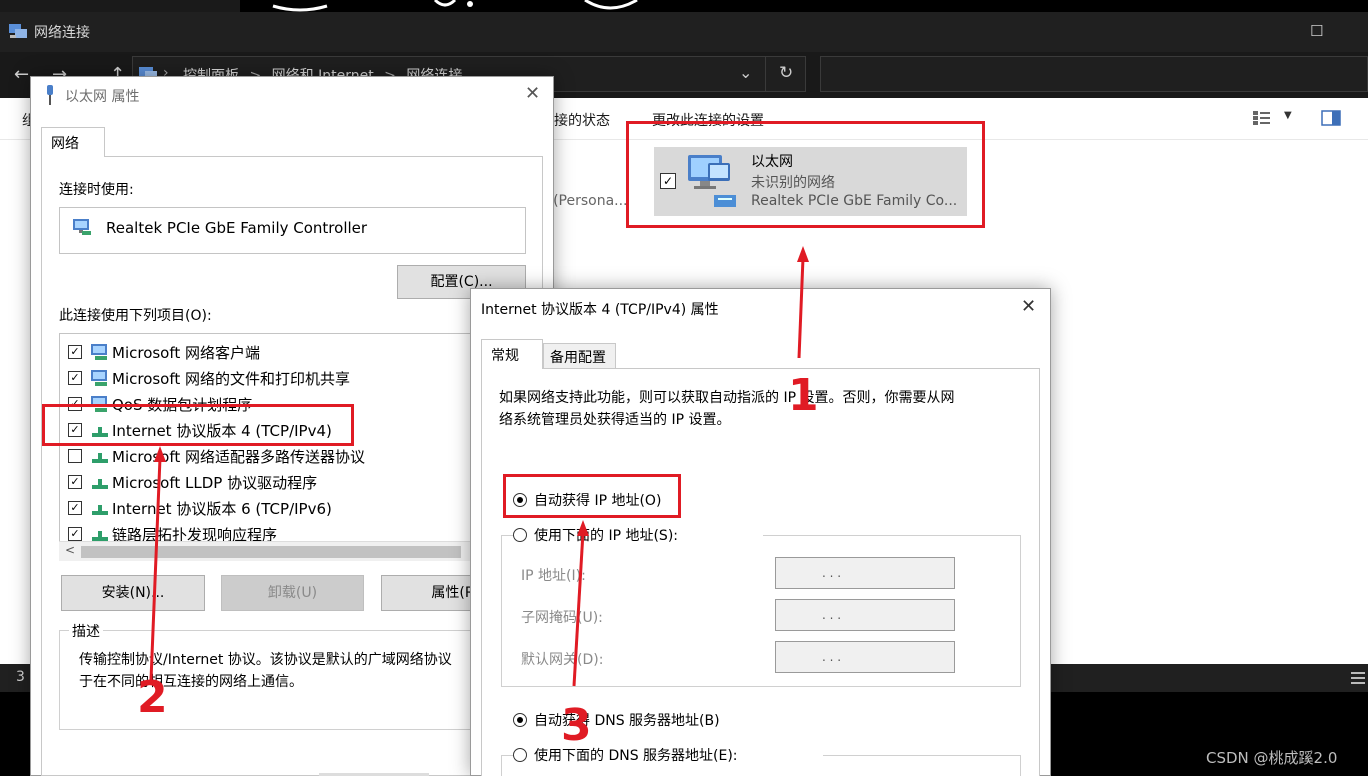  What do you see at coordinates (505, 356) in the screenshot?
I see `tab-general-label: 常规` at bounding box center [505, 356].